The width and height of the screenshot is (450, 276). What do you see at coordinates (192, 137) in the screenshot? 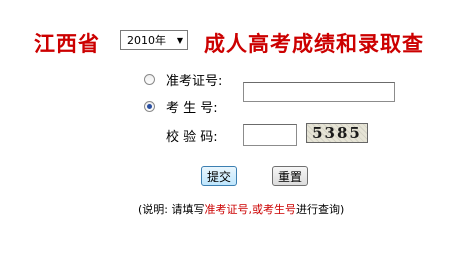
I see `label-captcha: 校 验 码:` at bounding box center [192, 137].